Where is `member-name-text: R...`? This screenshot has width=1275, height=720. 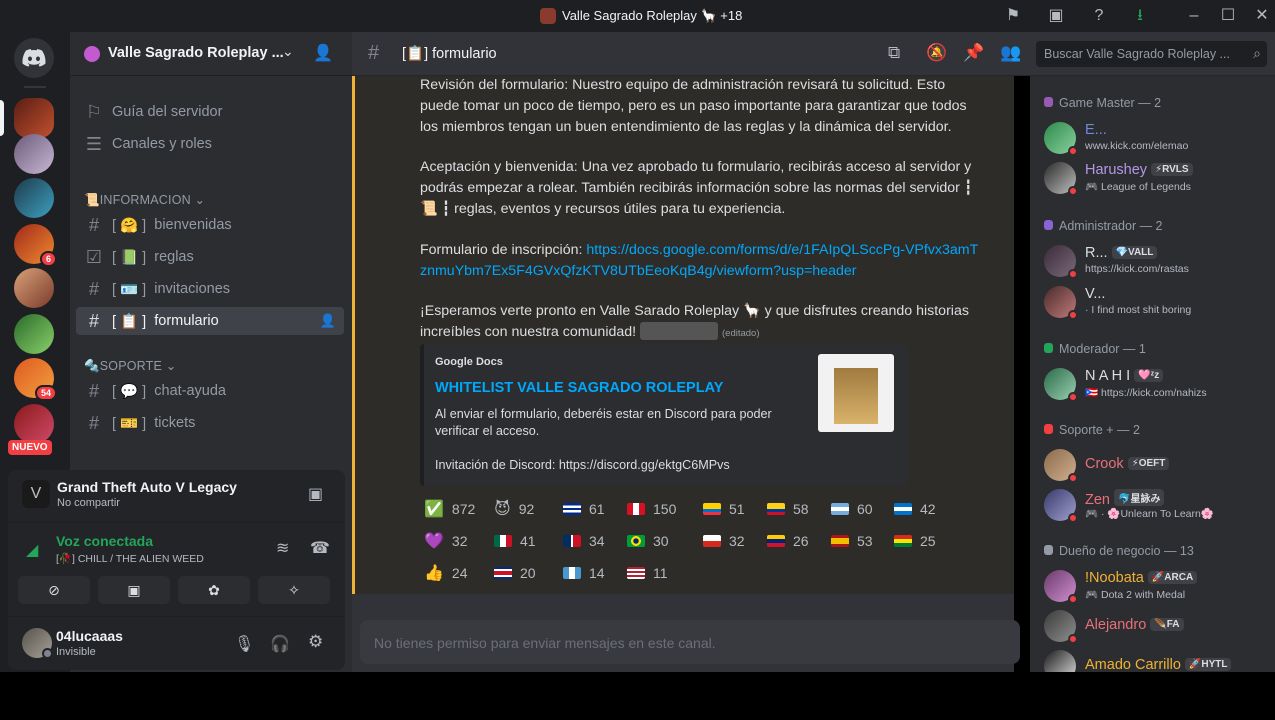
member-name-text: R... is located at coordinates (1096, 253).